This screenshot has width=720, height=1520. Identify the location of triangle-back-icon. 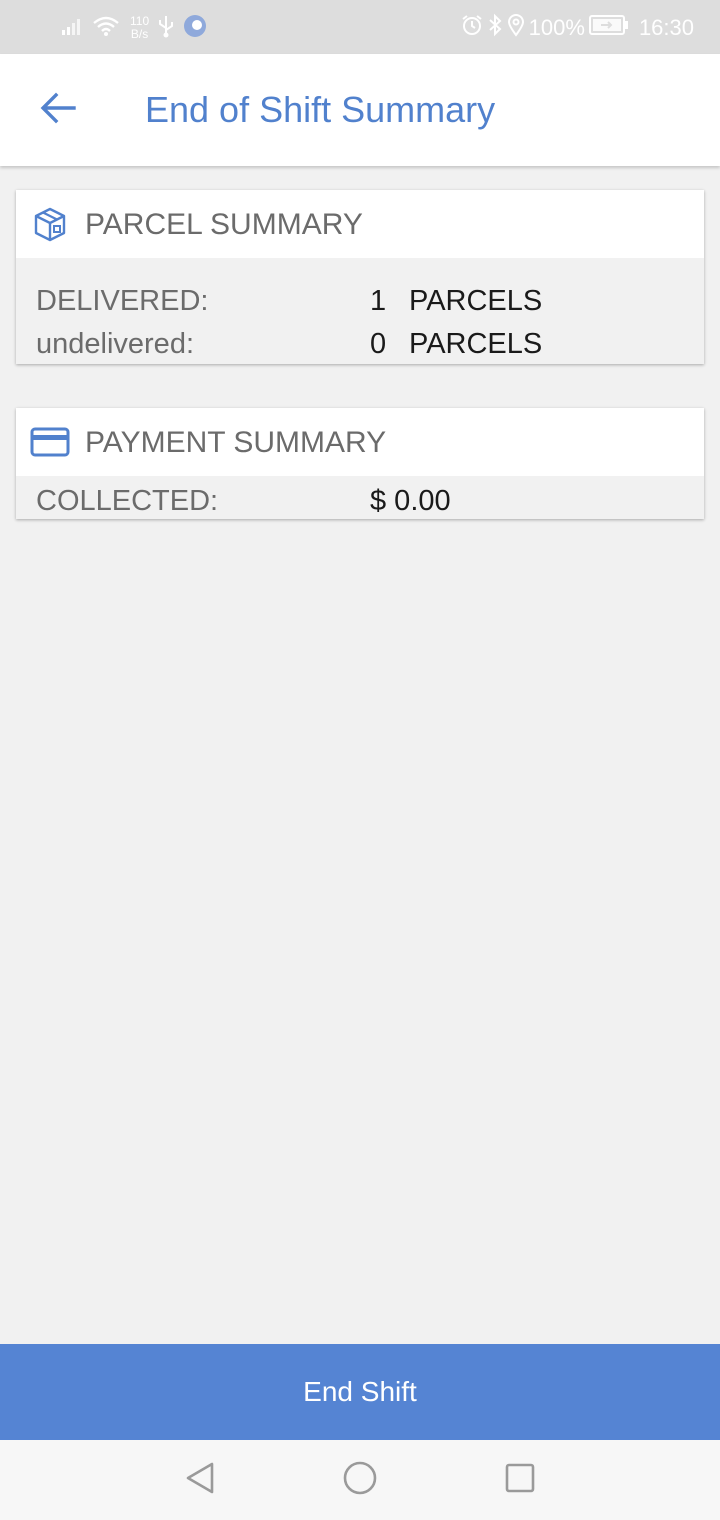
(200, 1480).